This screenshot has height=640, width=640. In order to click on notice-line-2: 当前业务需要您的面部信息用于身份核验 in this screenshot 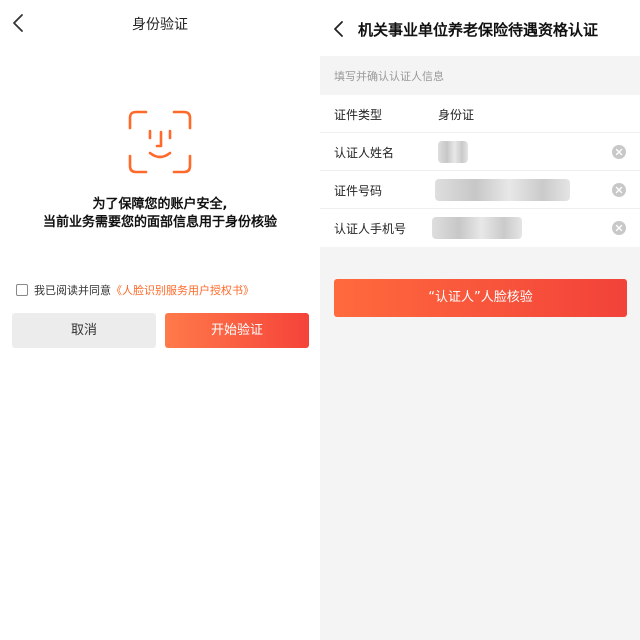, I will do `click(159, 222)`.